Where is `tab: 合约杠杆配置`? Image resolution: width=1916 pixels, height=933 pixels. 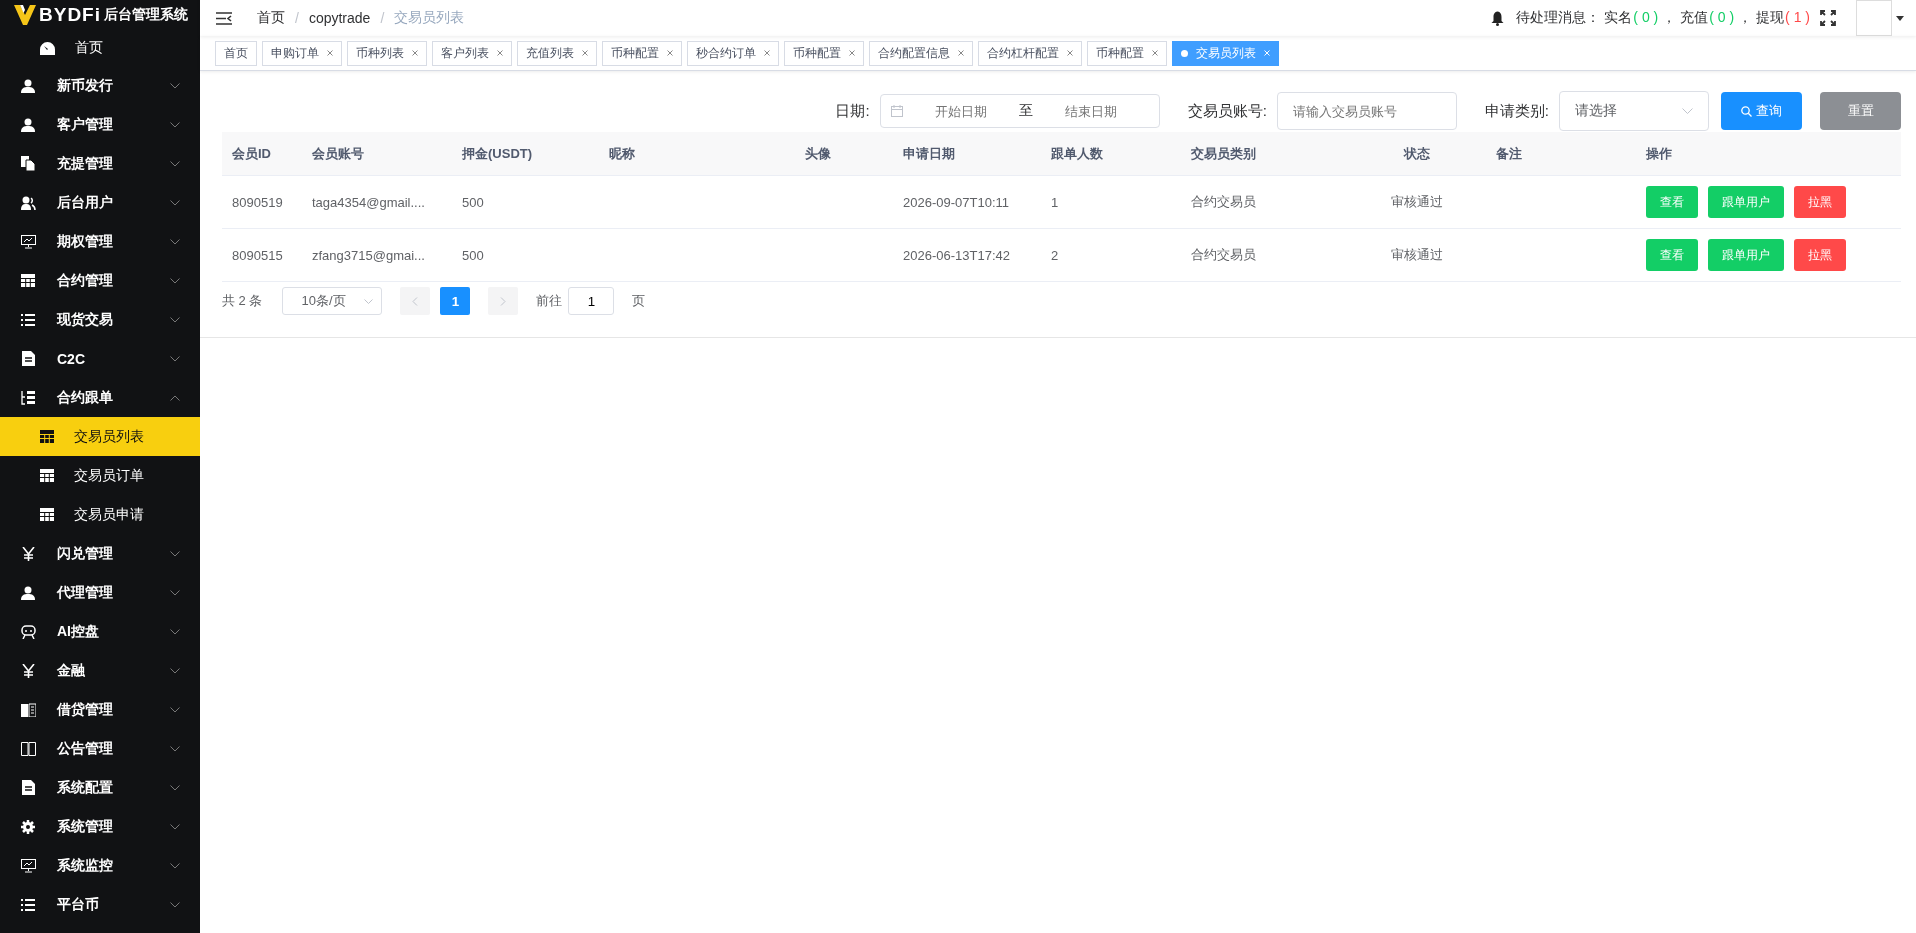
tab: 合约杠杆配置 is located at coordinates (1030, 53).